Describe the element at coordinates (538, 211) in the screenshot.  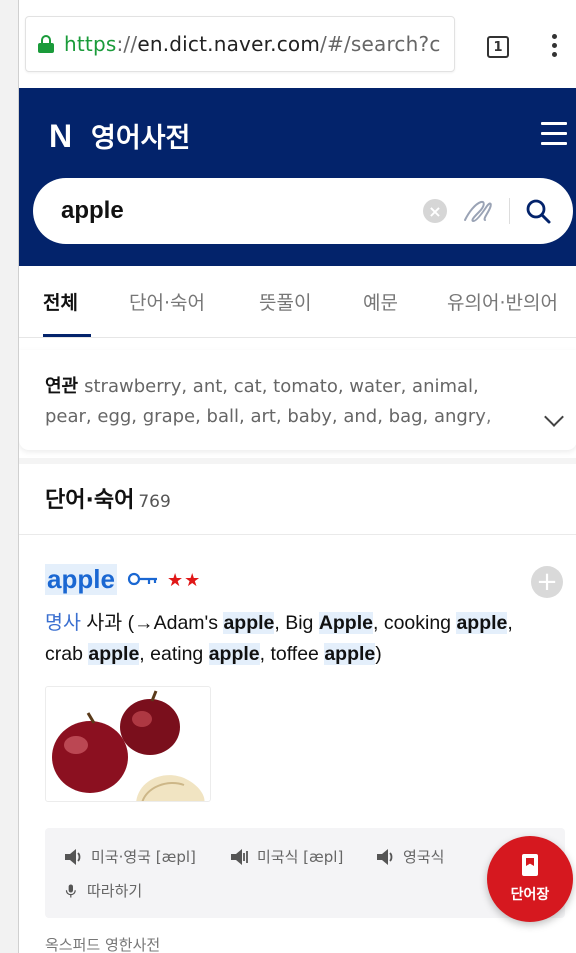
I see `search-icon` at that location.